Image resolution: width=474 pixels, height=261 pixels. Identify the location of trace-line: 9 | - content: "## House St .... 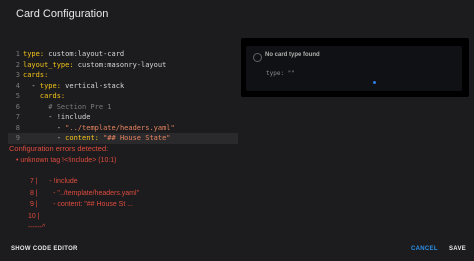
(81, 204).